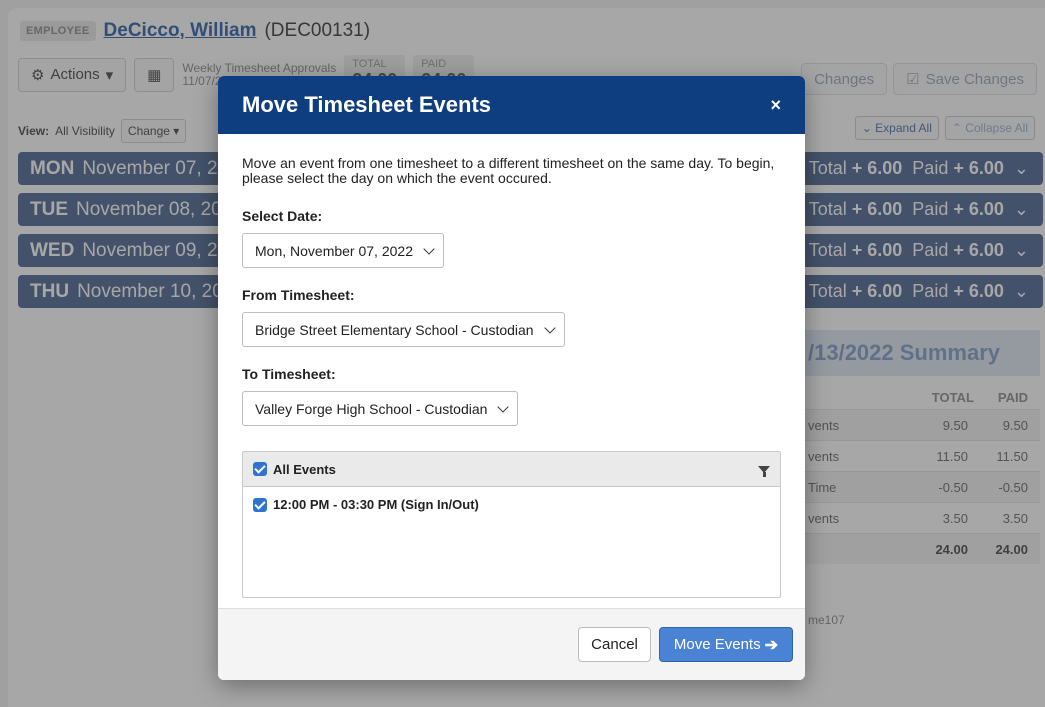 Image resolution: width=1045 pixels, height=707 pixels. I want to click on event-label: 12:00 PM - 03:30 PM (Sign In/Out), so click(376, 504).